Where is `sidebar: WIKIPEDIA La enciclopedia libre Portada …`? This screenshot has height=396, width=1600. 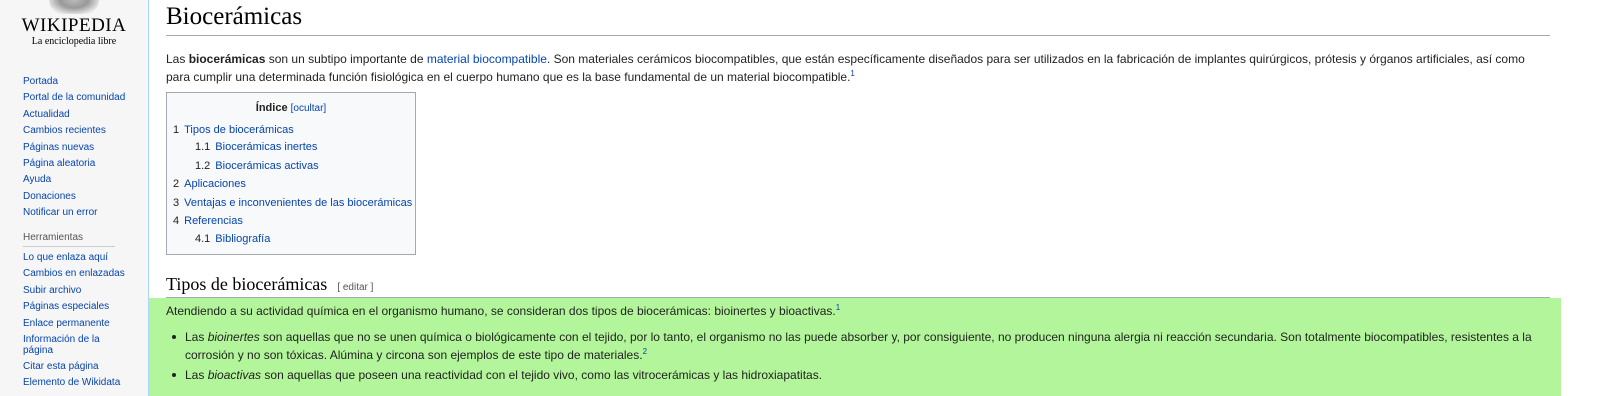
sidebar: WIKIPEDIA La enciclopedia libre Portada … is located at coordinates (75, 198).